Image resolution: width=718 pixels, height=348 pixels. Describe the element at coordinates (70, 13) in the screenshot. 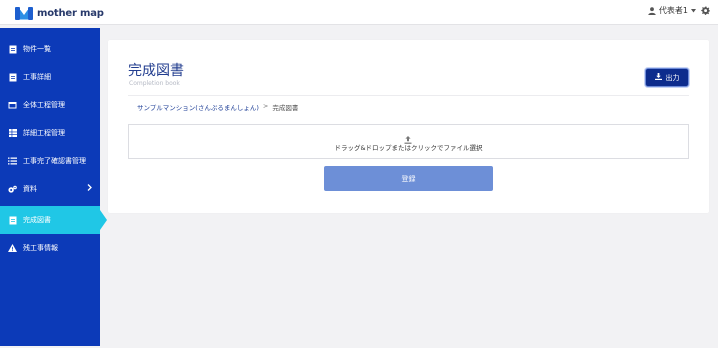

I see `logo-text: mother map` at that location.